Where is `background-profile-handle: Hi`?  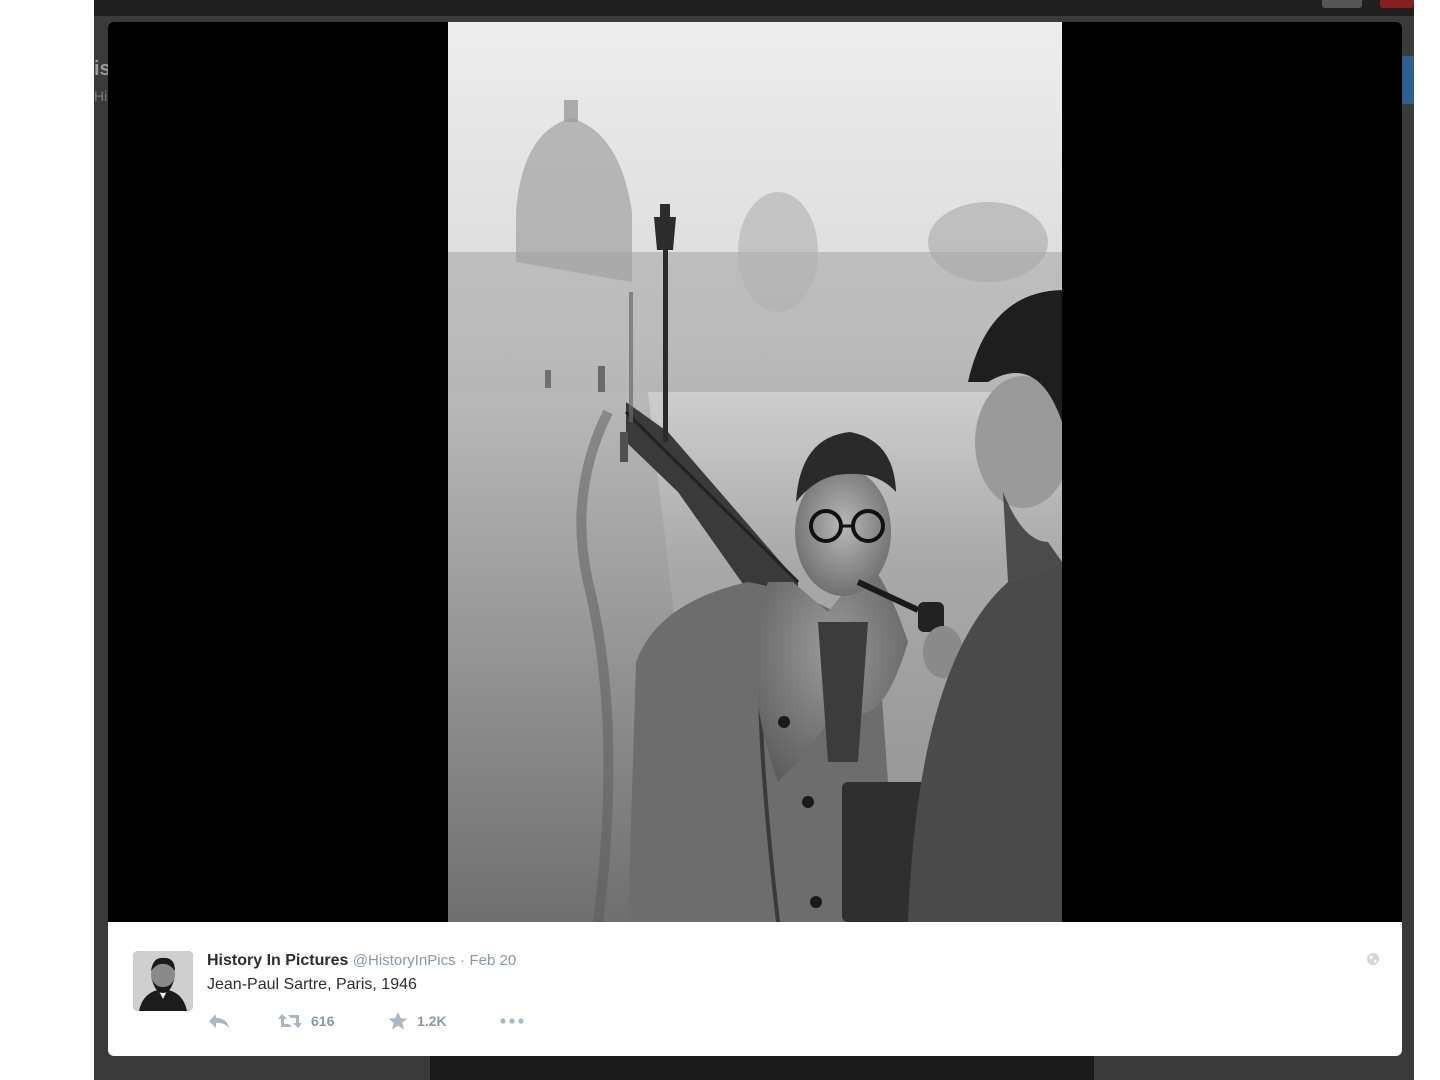 background-profile-handle: Hi is located at coordinates (101, 96).